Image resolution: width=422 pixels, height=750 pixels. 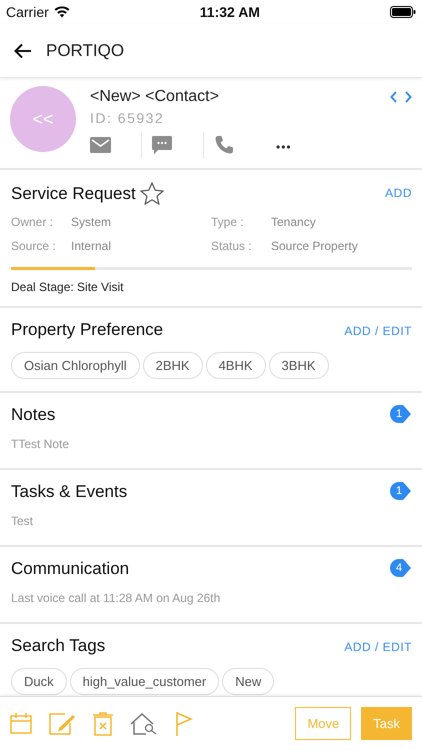 I want to click on tag-chip: Osian Chlorophyll, so click(x=75, y=365).